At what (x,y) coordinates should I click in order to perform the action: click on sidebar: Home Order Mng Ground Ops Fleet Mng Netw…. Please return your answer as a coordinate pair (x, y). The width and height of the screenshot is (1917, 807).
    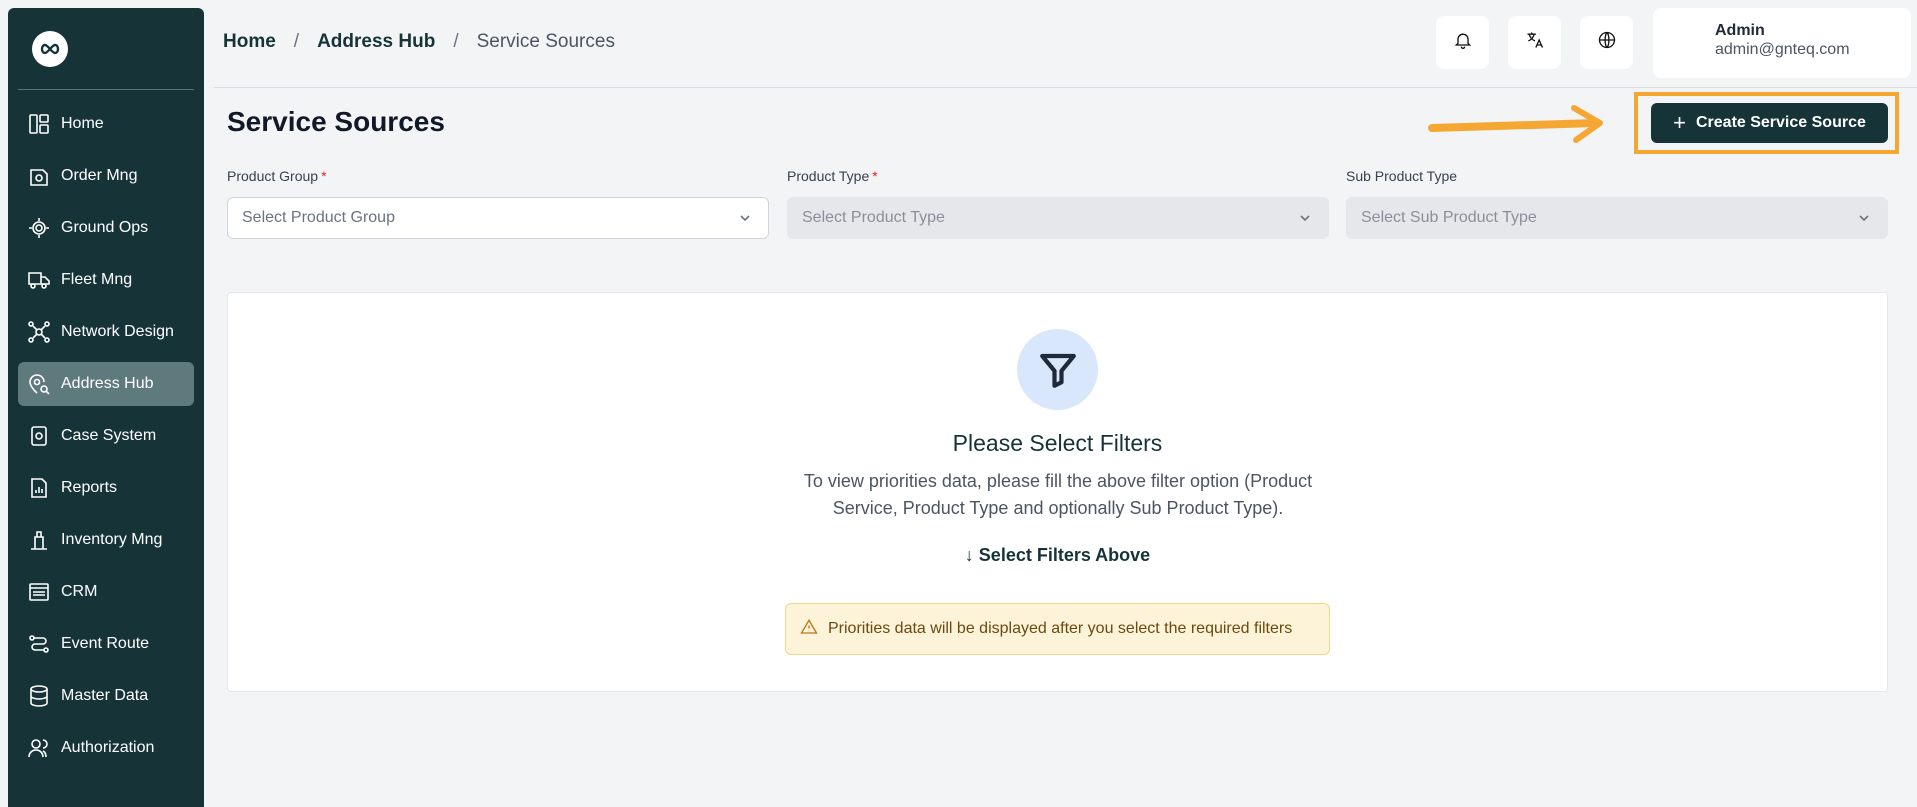
    Looking at the image, I should click on (106, 407).